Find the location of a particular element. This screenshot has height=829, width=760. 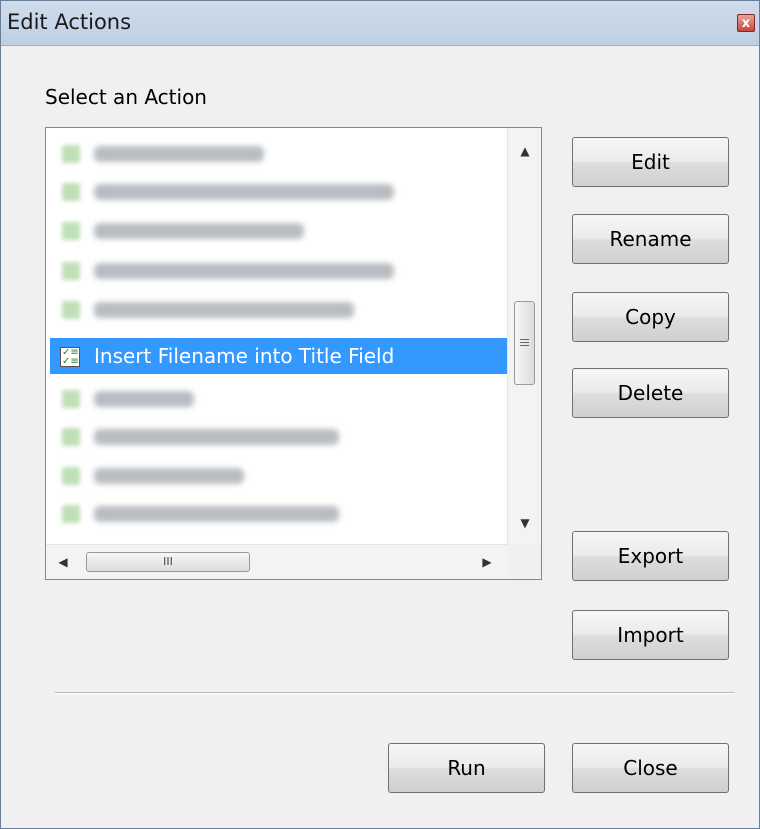

rename-button: Rename is located at coordinates (650, 239).